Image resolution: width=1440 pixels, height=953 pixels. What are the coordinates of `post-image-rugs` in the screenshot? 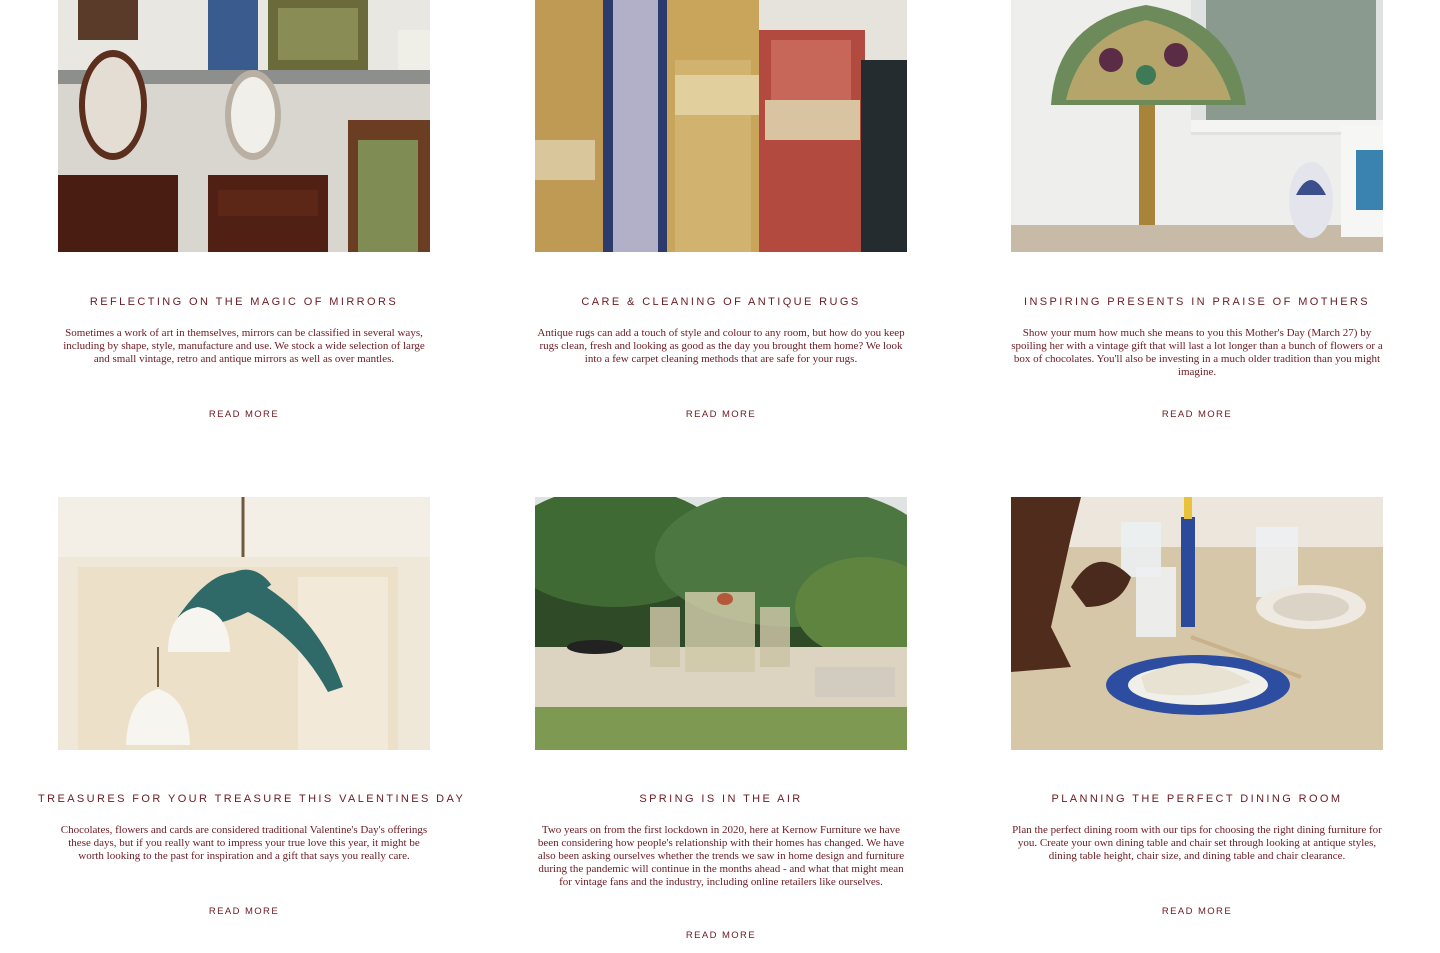 It's located at (721, 126).